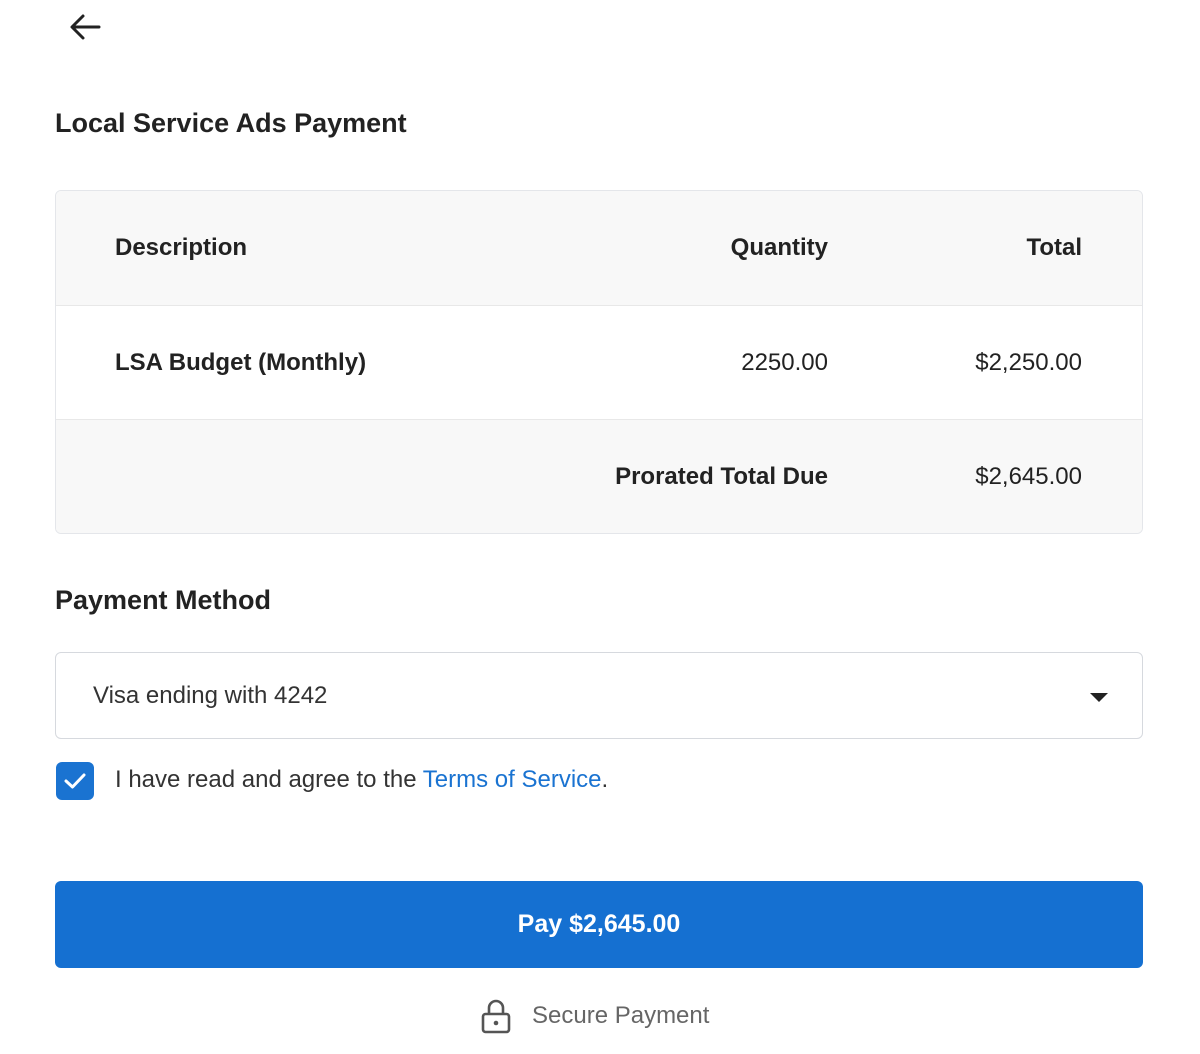 The height and width of the screenshot is (1054, 1200). I want to click on back-button, so click(85, 27).